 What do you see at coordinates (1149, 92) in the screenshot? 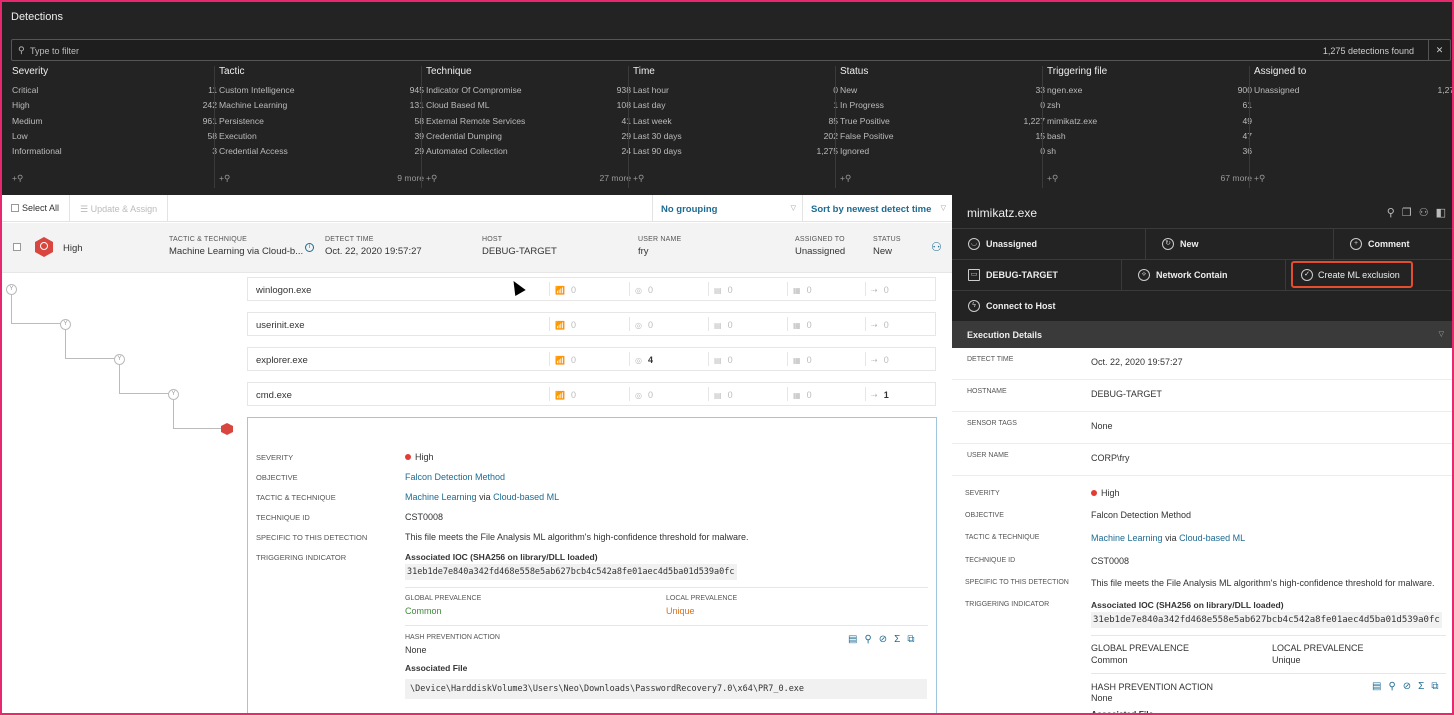
I see `facet-option: ngen.exe 900` at bounding box center [1149, 92].